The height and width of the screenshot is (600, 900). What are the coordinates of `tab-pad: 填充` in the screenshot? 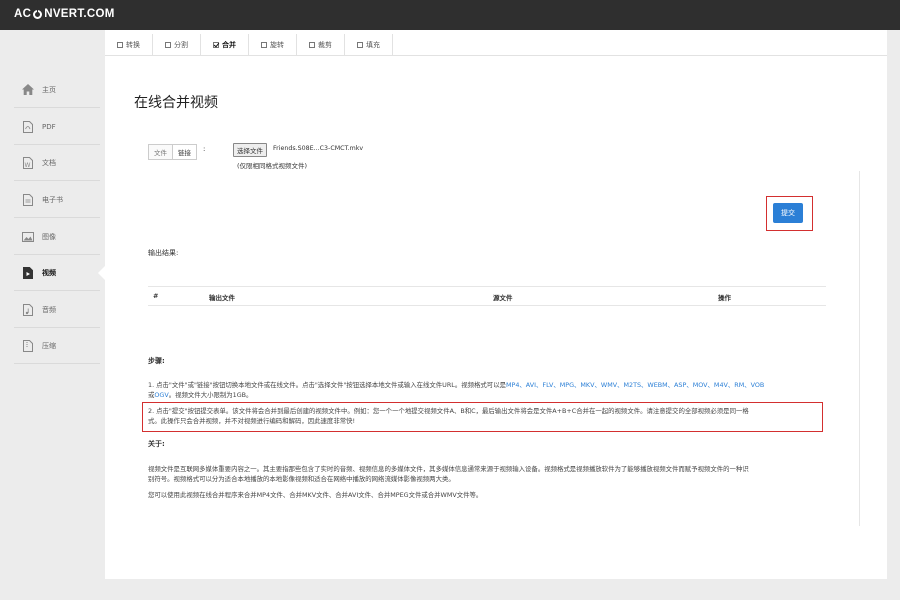 It's located at (369, 45).